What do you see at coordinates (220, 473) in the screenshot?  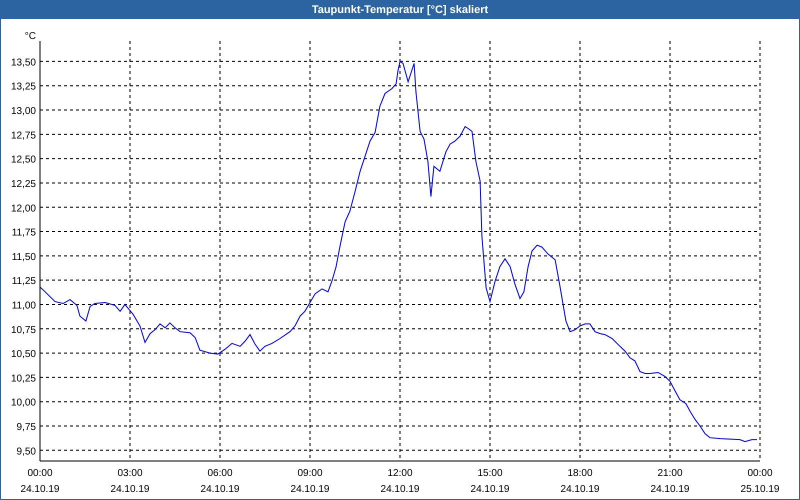 I see `axis-label: 06:00` at bounding box center [220, 473].